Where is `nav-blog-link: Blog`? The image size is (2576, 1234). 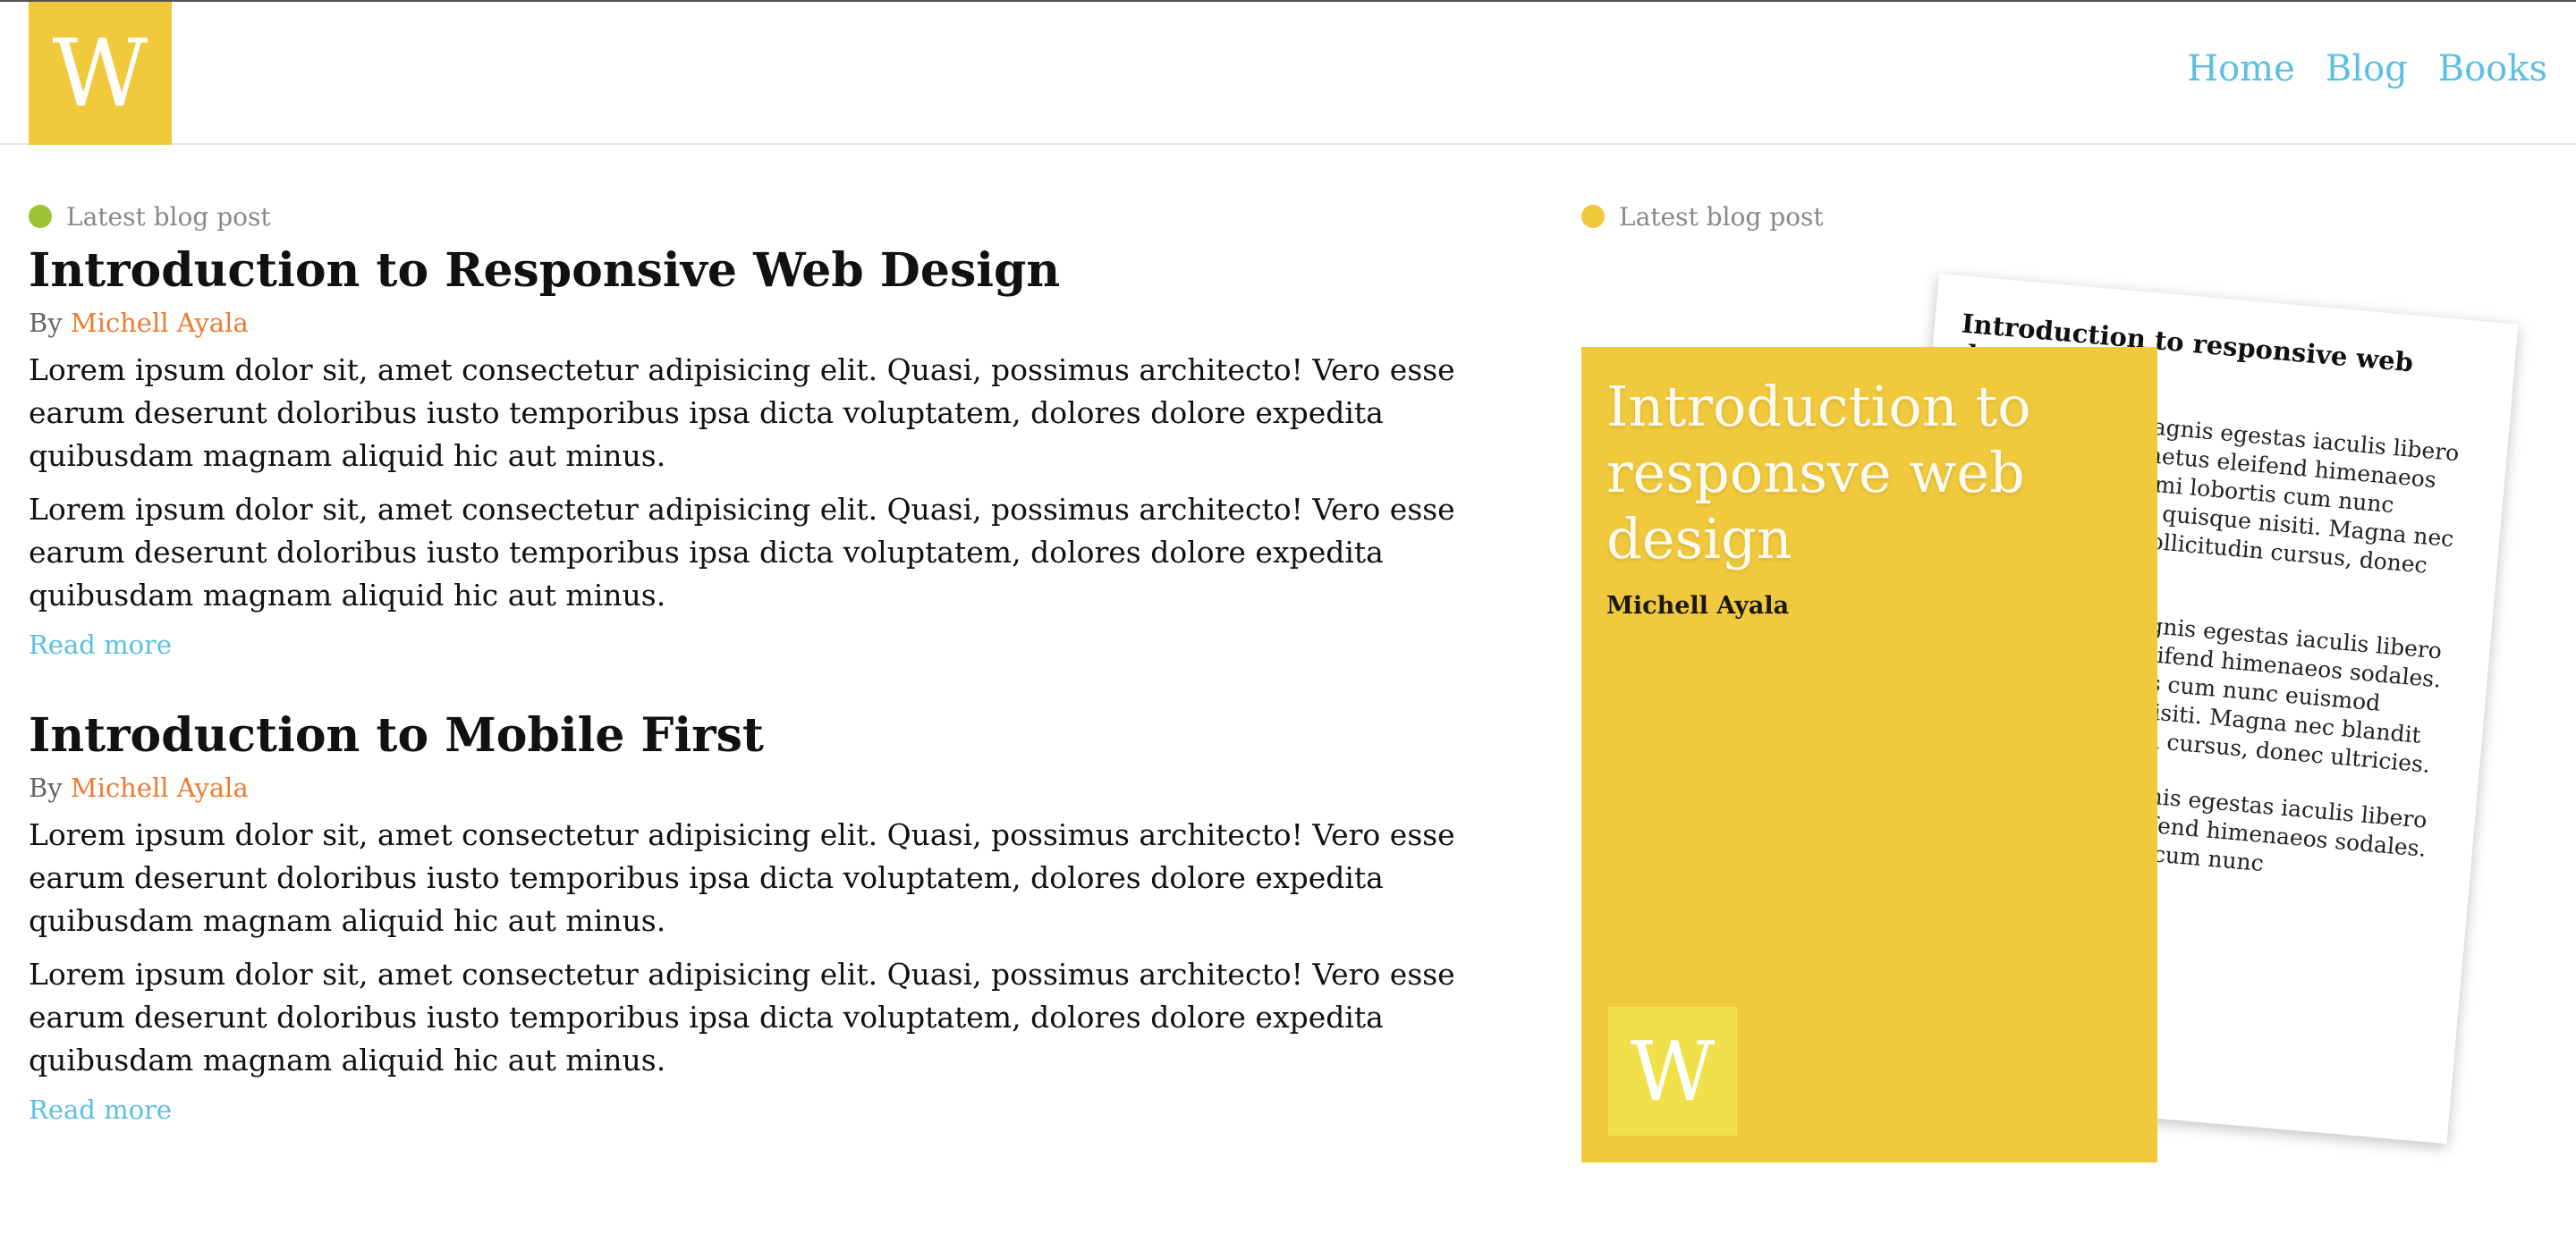 nav-blog-link: Blog is located at coordinates (2367, 68).